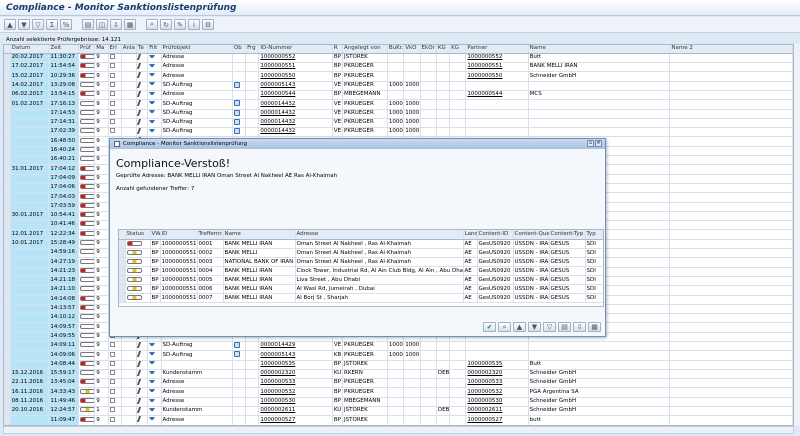 The height and width of the screenshot is (436, 800). What do you see at coordinates (179, 235) in the screenshot?
I see `column-header: ID` at bounding box center [179, 235].